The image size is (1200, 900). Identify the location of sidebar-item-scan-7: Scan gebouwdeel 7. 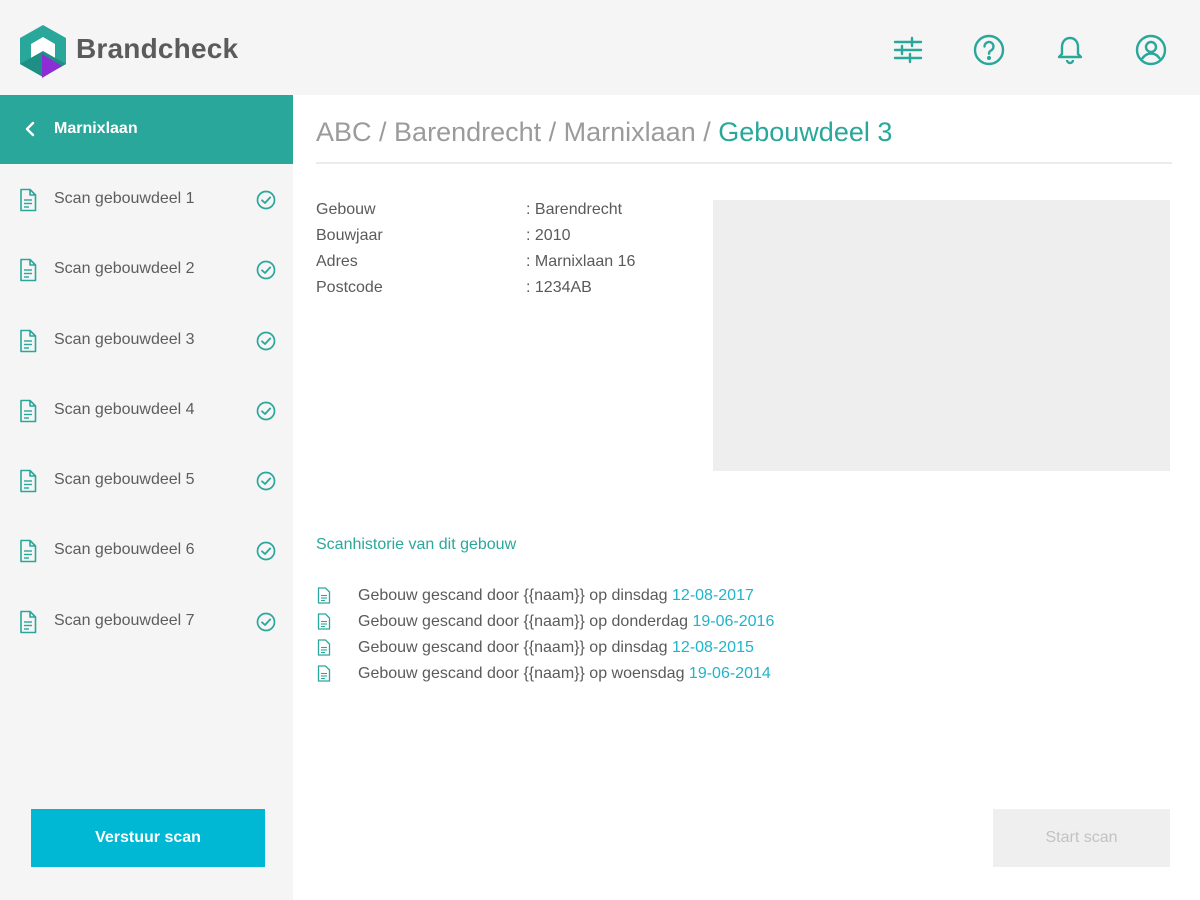
(146, 621).